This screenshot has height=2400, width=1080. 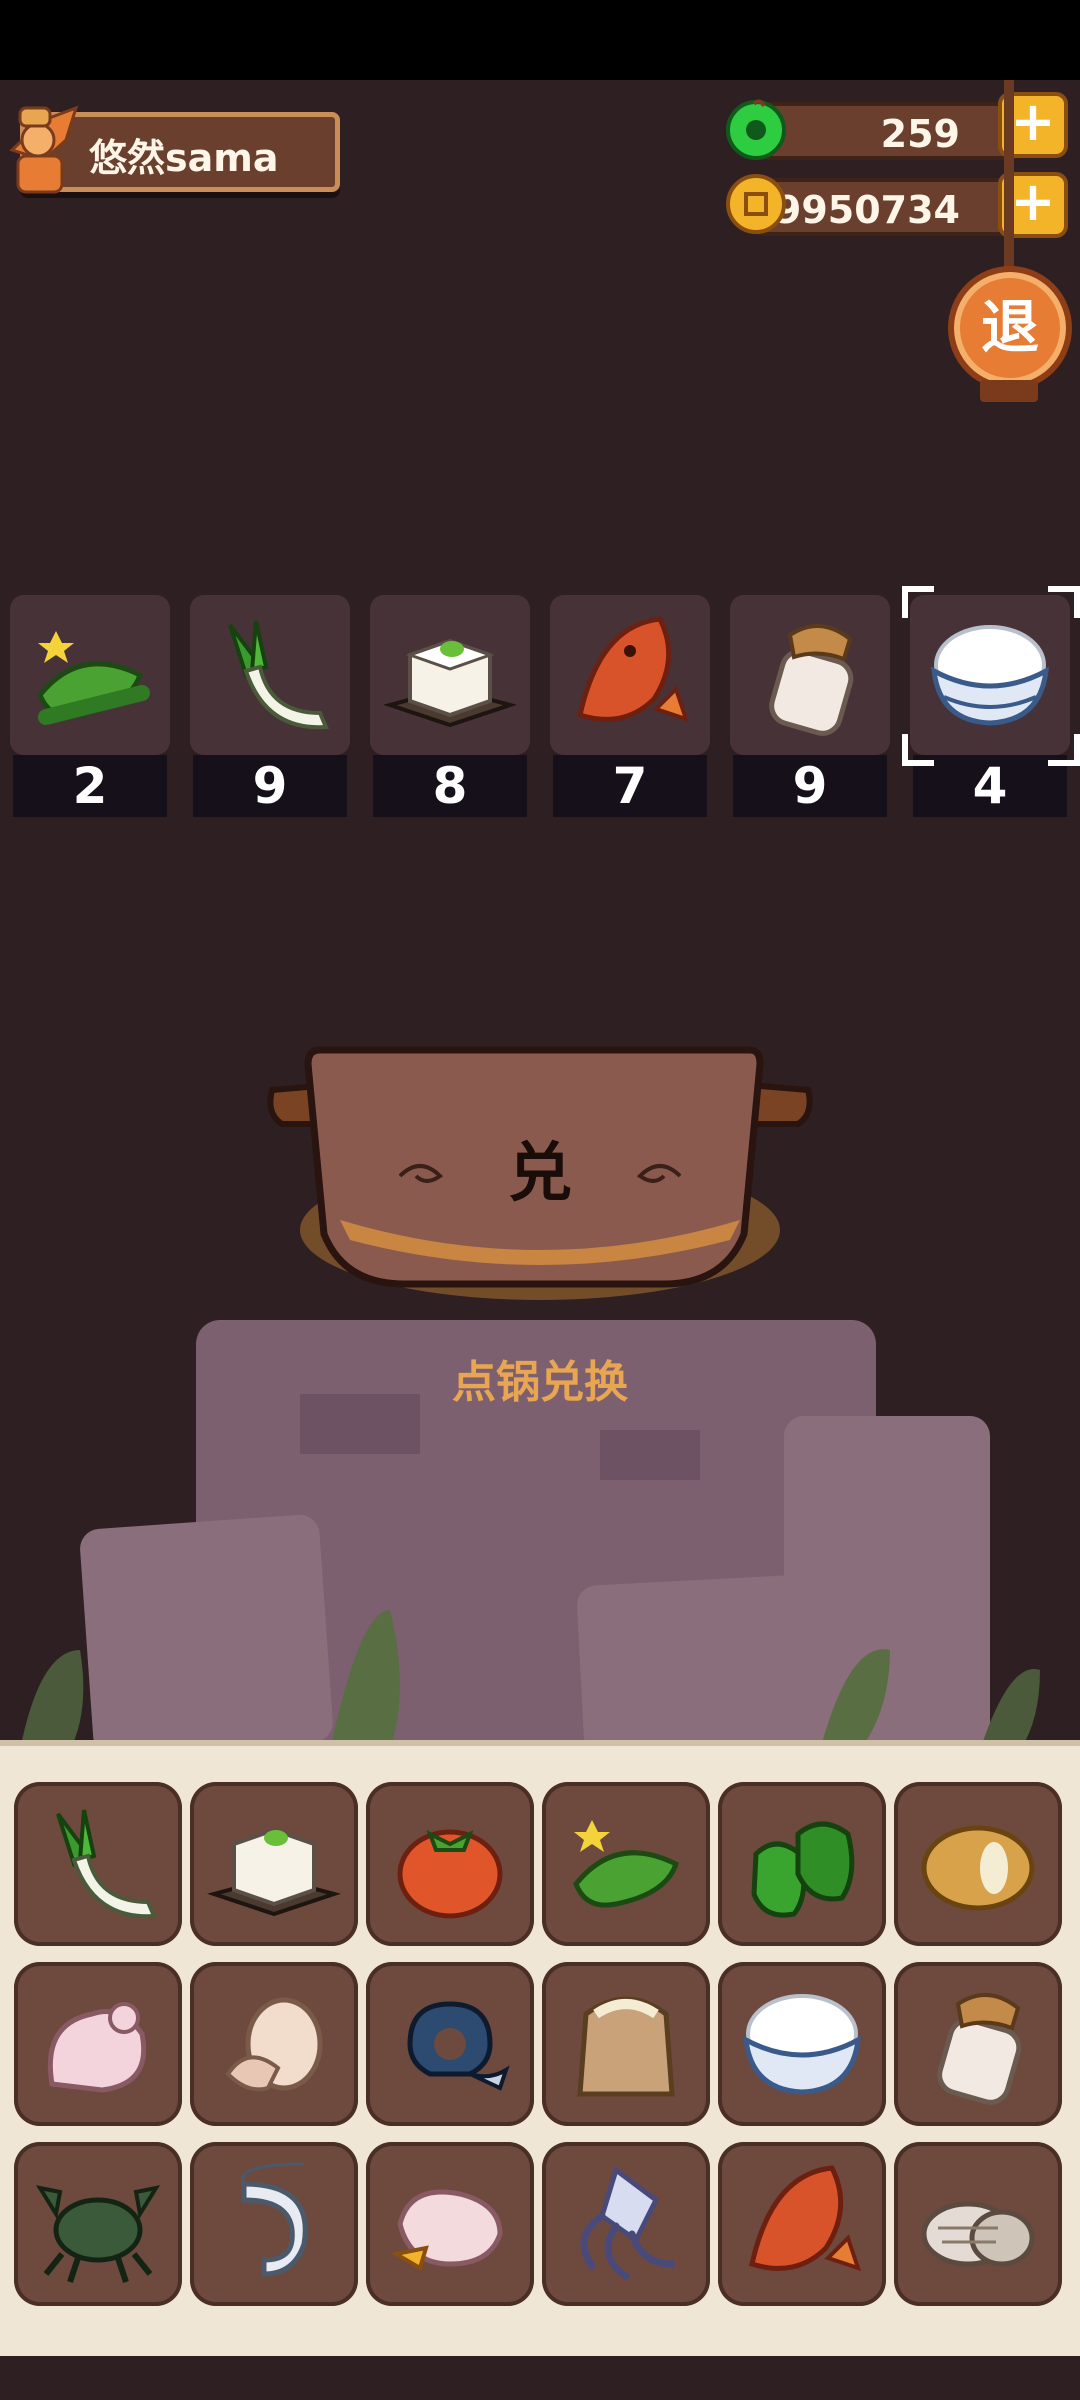 What do you see at coordinates (990, 786) in the screenshot?
I see `required-count: 4` at bounding box center [990, 786].